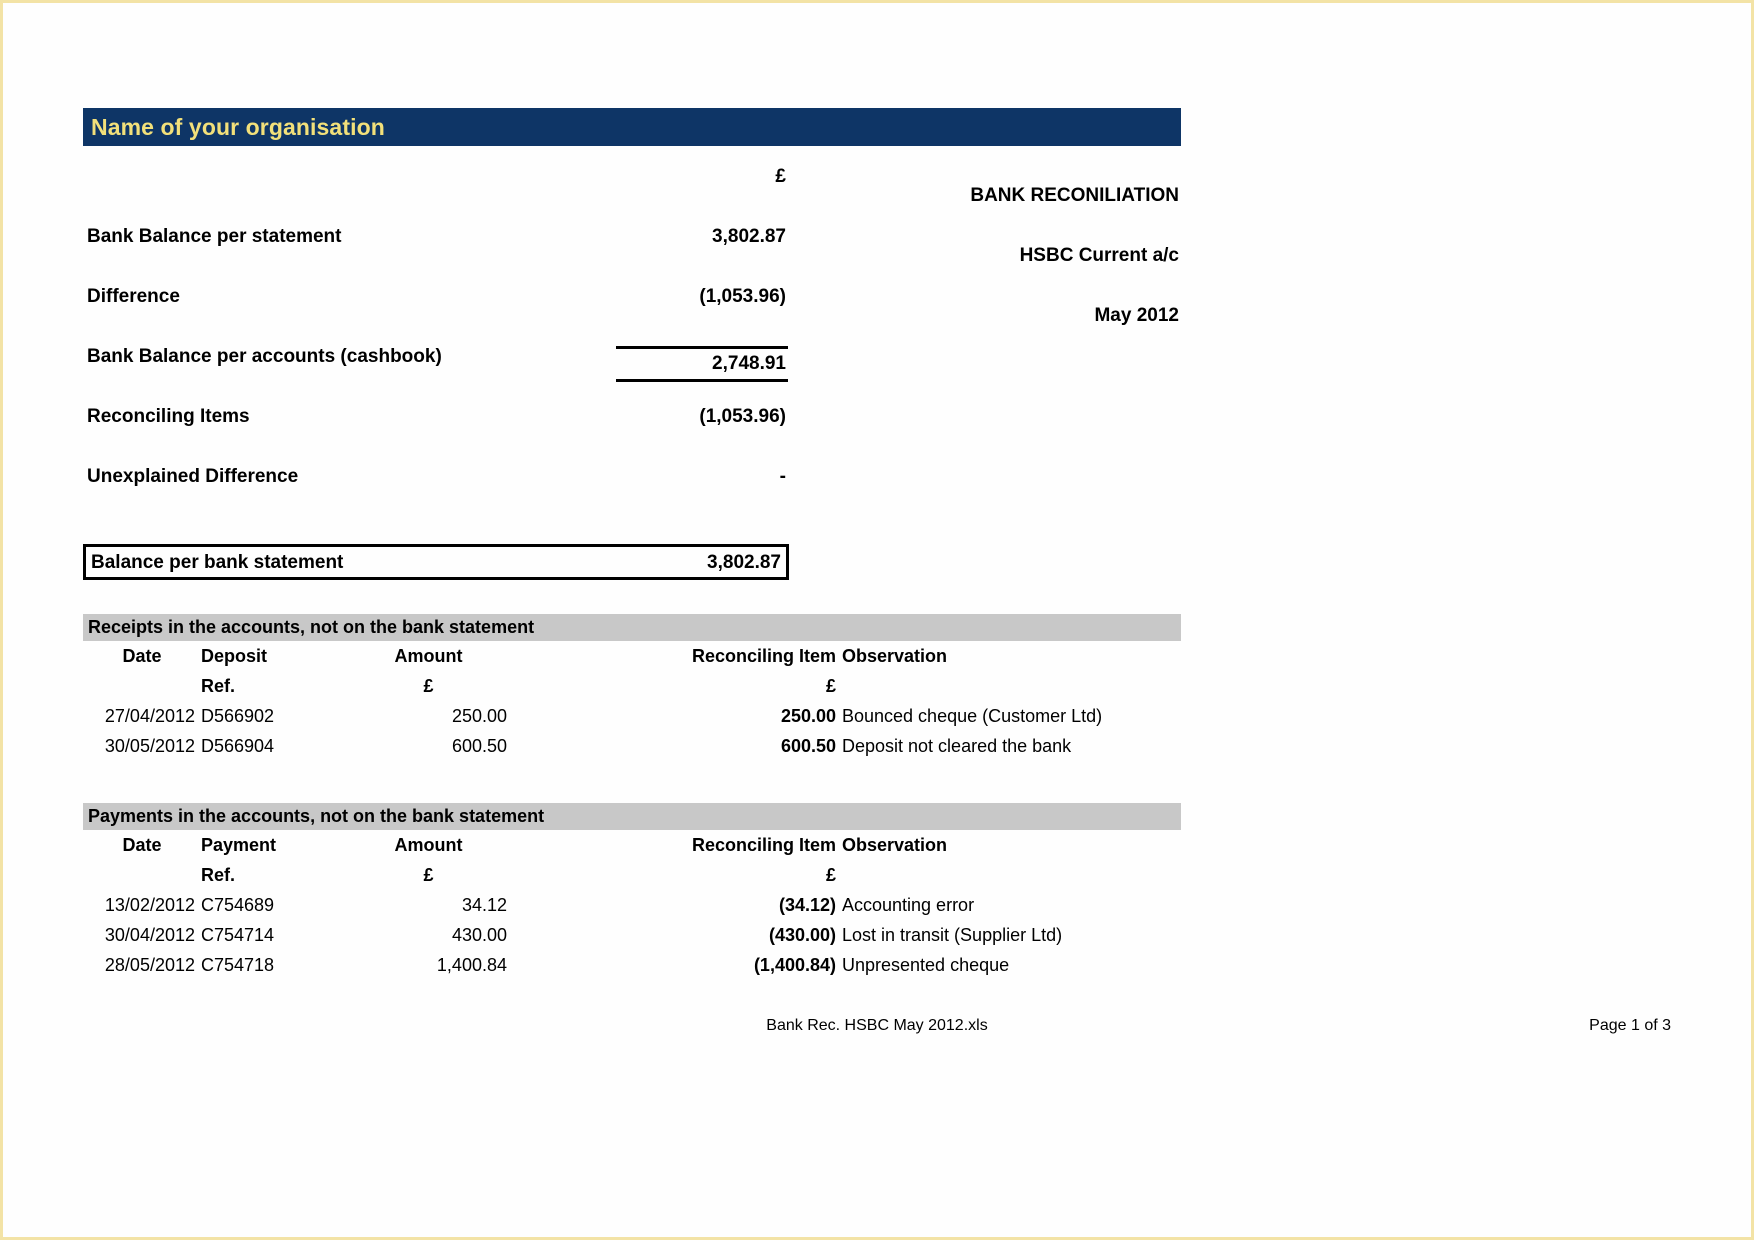 The image size is (1754, 1240). I want to click on receipts-header-row-2: Ref. £ £, so click(632, 686).